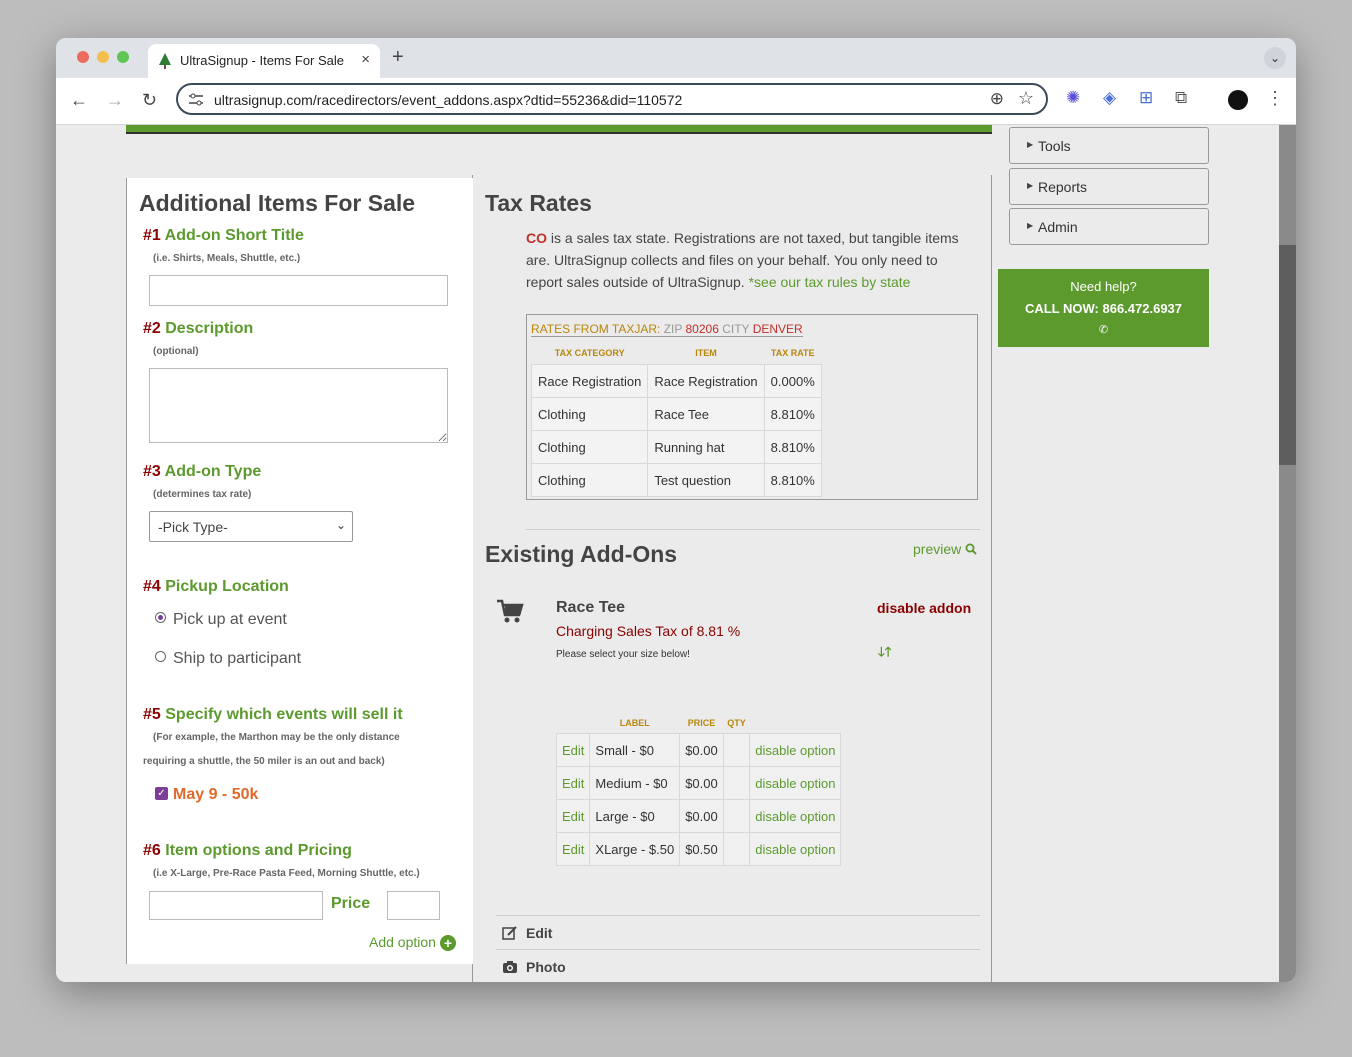 Image resolution: width=1352 pixels, height=1057 pixels. I want to click on step3-hint: (determines tax rate), so click(202, 494).